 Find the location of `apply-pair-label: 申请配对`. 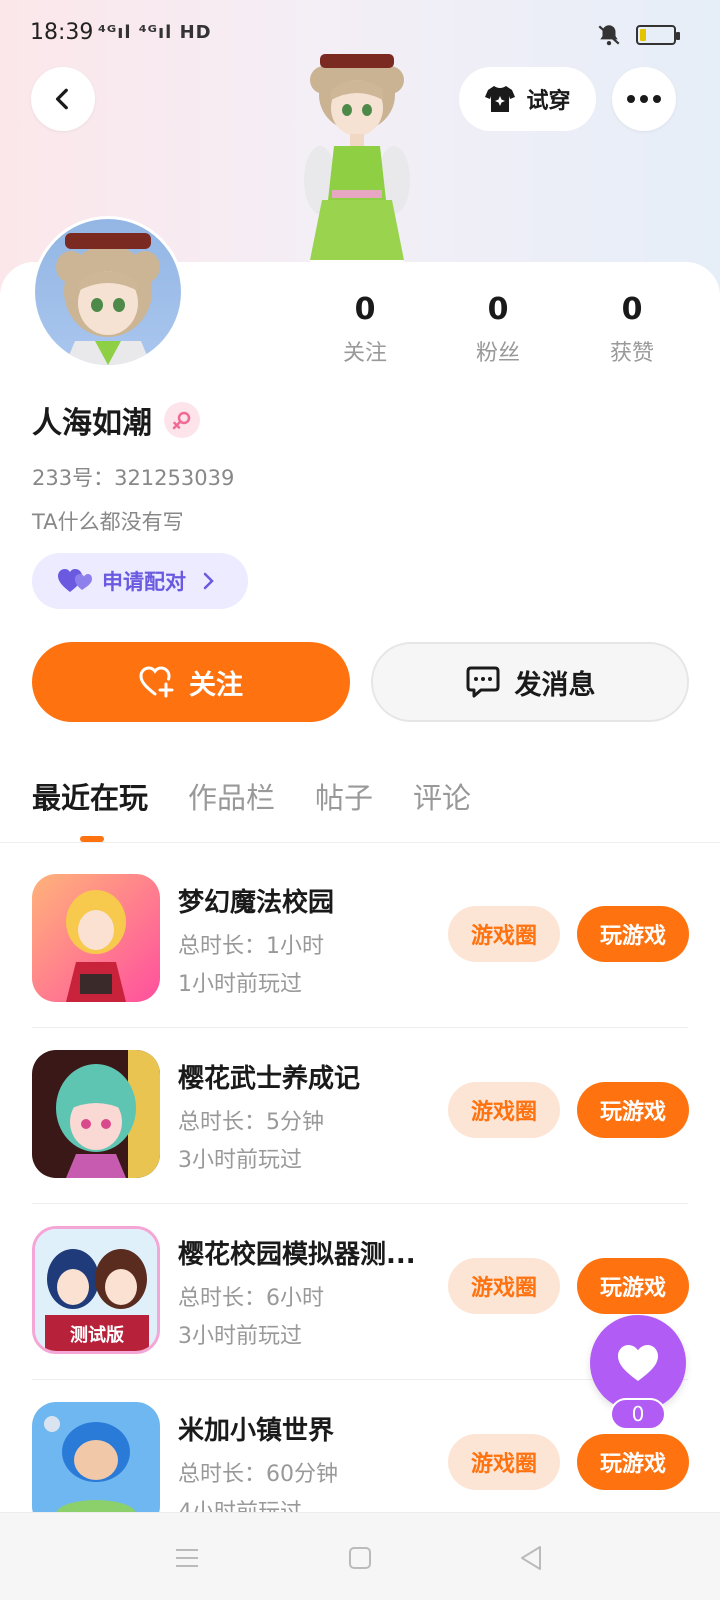

apply-pair-label: 申请配对 is located at coordinates (144, 582).